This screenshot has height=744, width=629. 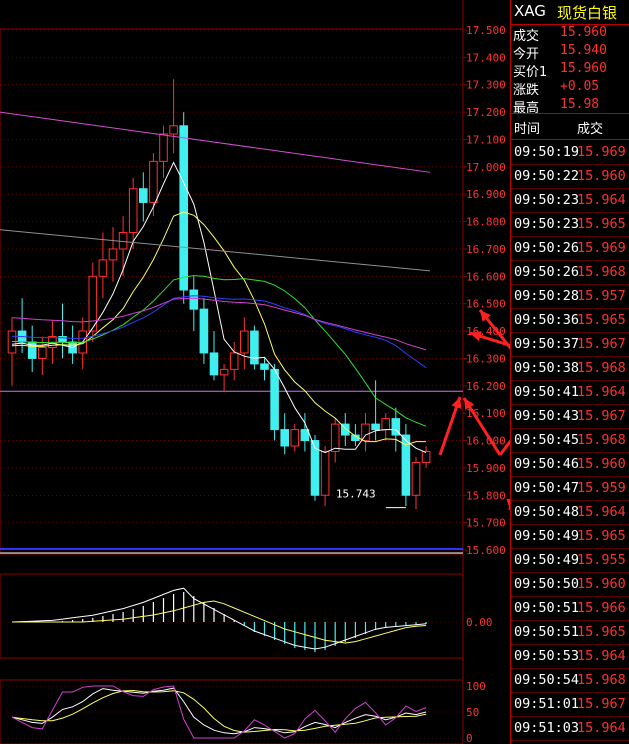 I want to click on tick-time: 09:50:38, so click(x=547, y=368).